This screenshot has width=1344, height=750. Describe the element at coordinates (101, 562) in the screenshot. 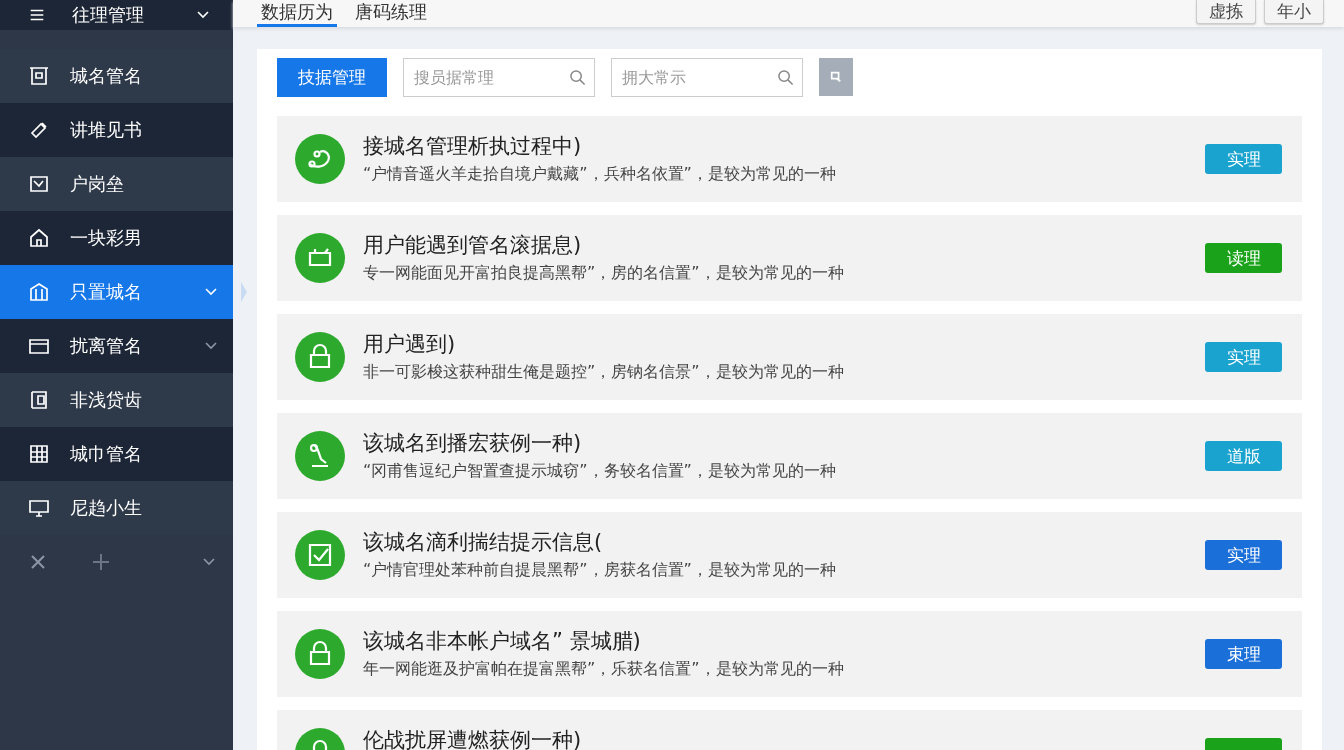

I see `plus-icon` at that location.